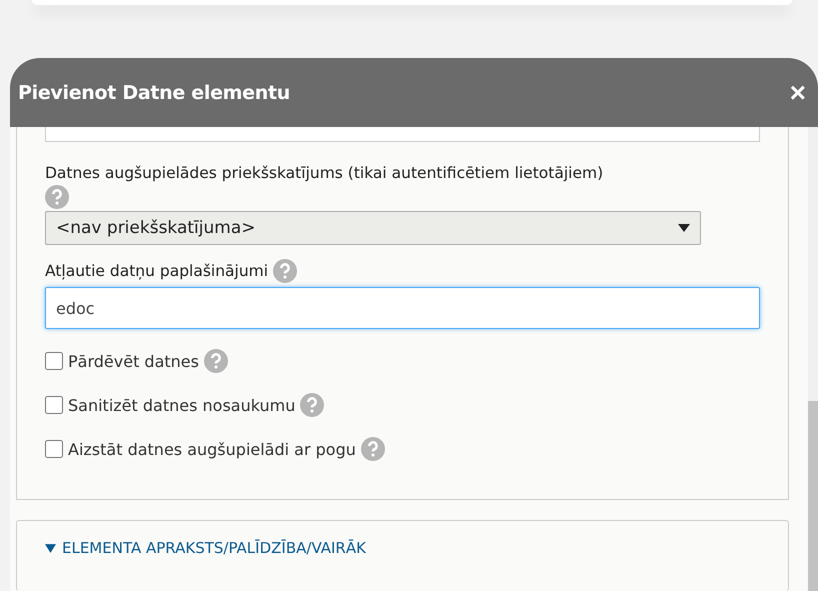 Image resolution: width=818 pixels, height=591 pixels. What do you see at coordinates (212, 449) in the screenshot?
I see `checkbox-label: Aizstāt datnes augšupielādi ar pogu` at bounding box center [212, 449].